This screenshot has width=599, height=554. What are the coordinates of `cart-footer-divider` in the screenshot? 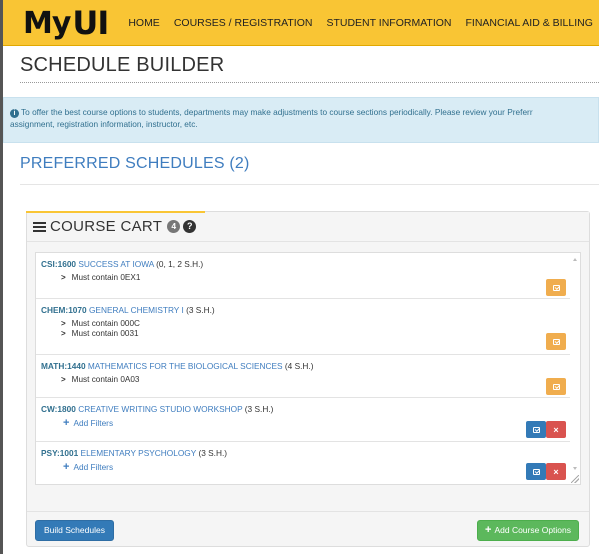 It's located at (308, 511).